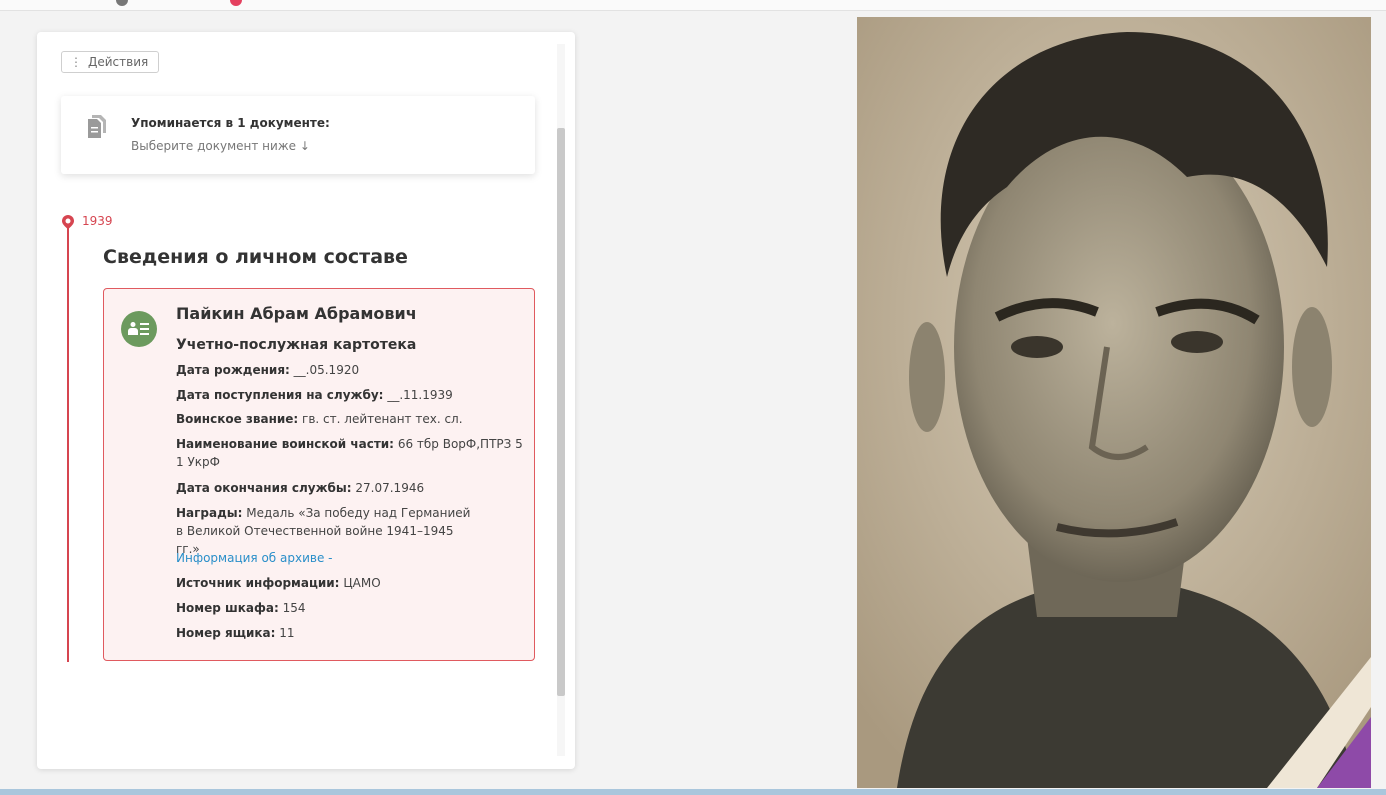 The height and width of the screenshot is (795, 1386). I want to click on toolbar-icon-red, so click(236, 3).